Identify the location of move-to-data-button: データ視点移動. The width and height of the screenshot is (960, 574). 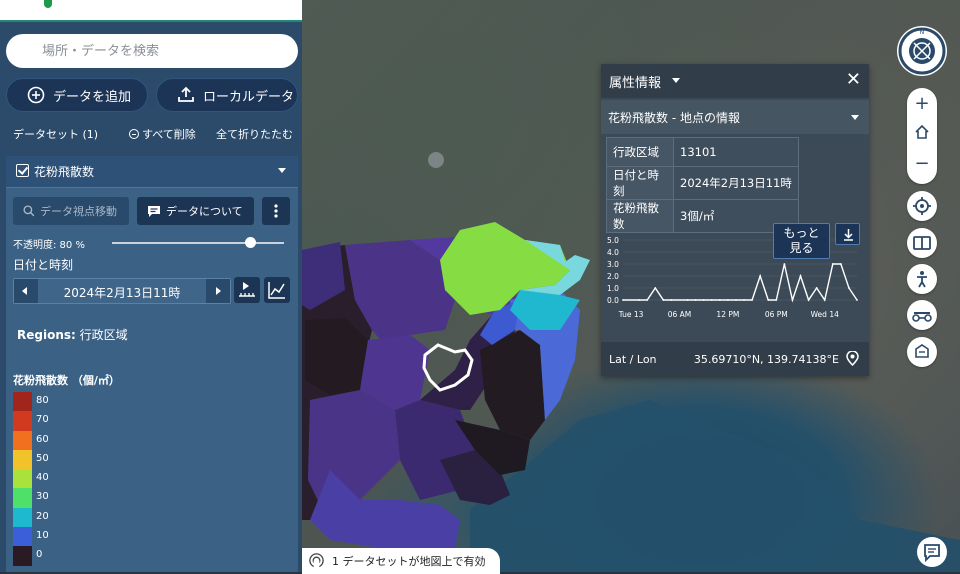
(71, 211).